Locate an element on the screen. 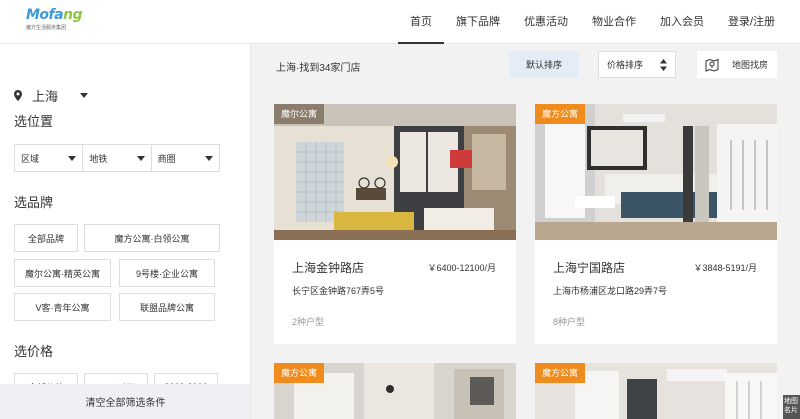  room-type-count: 2种户型 is located at coordinates (308, 322).